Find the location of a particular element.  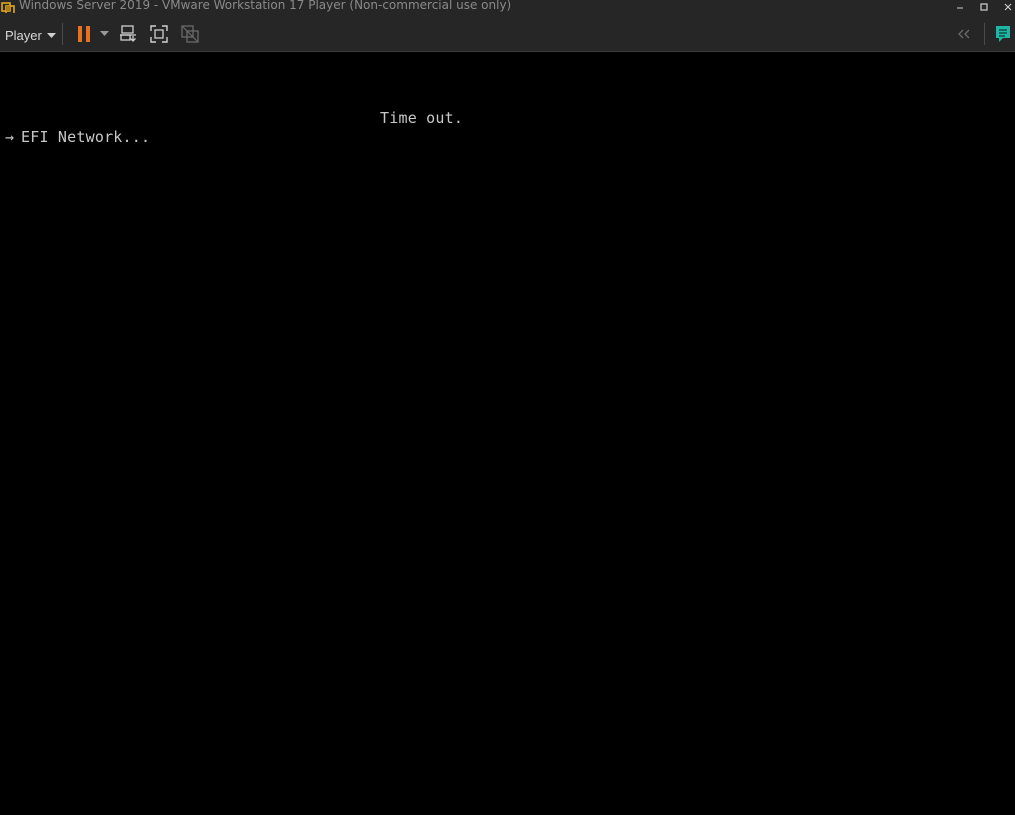

boot-arrow-icon: → is located at coordinates (10, 137).